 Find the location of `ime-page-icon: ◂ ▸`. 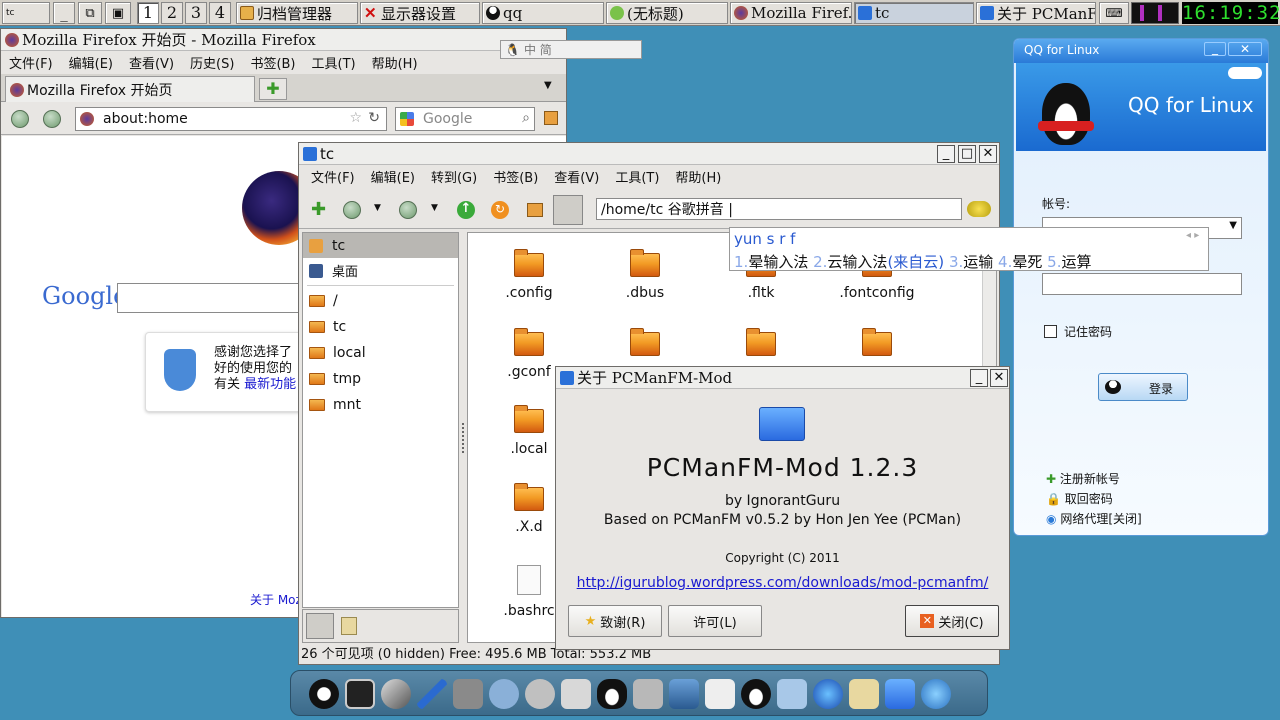

ime-page-icon: ◂ ▸ is located at coordinates (1192, 235).